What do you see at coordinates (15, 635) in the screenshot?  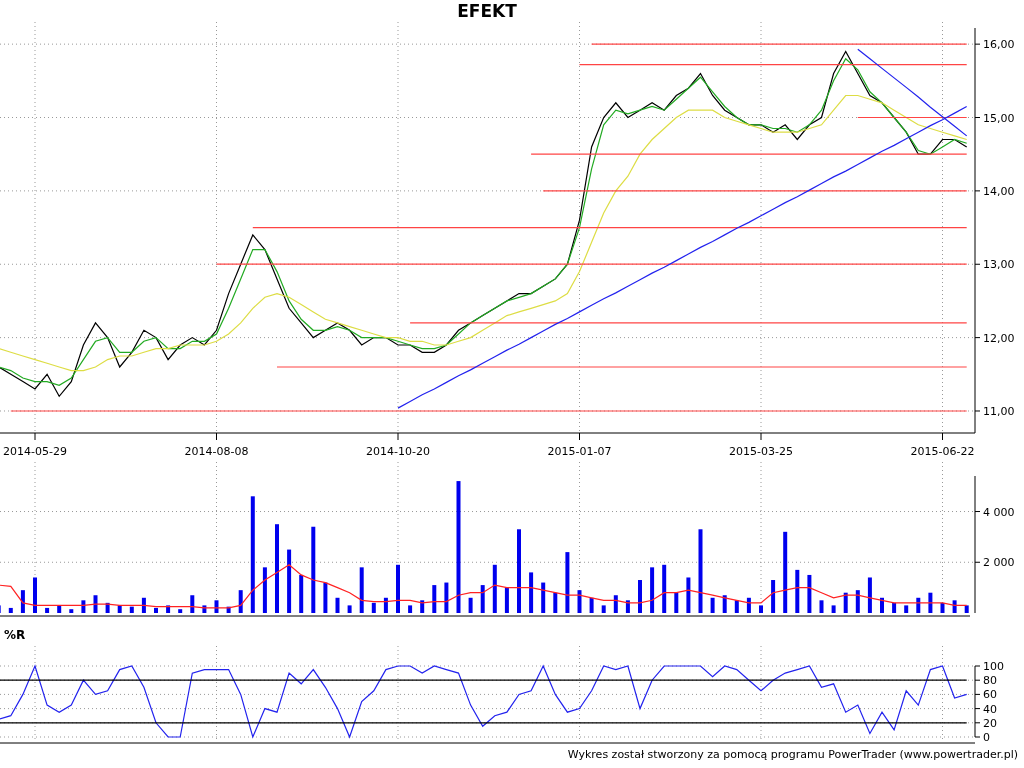 I see `indicator-label: %R` at bounding box center [15, 635].